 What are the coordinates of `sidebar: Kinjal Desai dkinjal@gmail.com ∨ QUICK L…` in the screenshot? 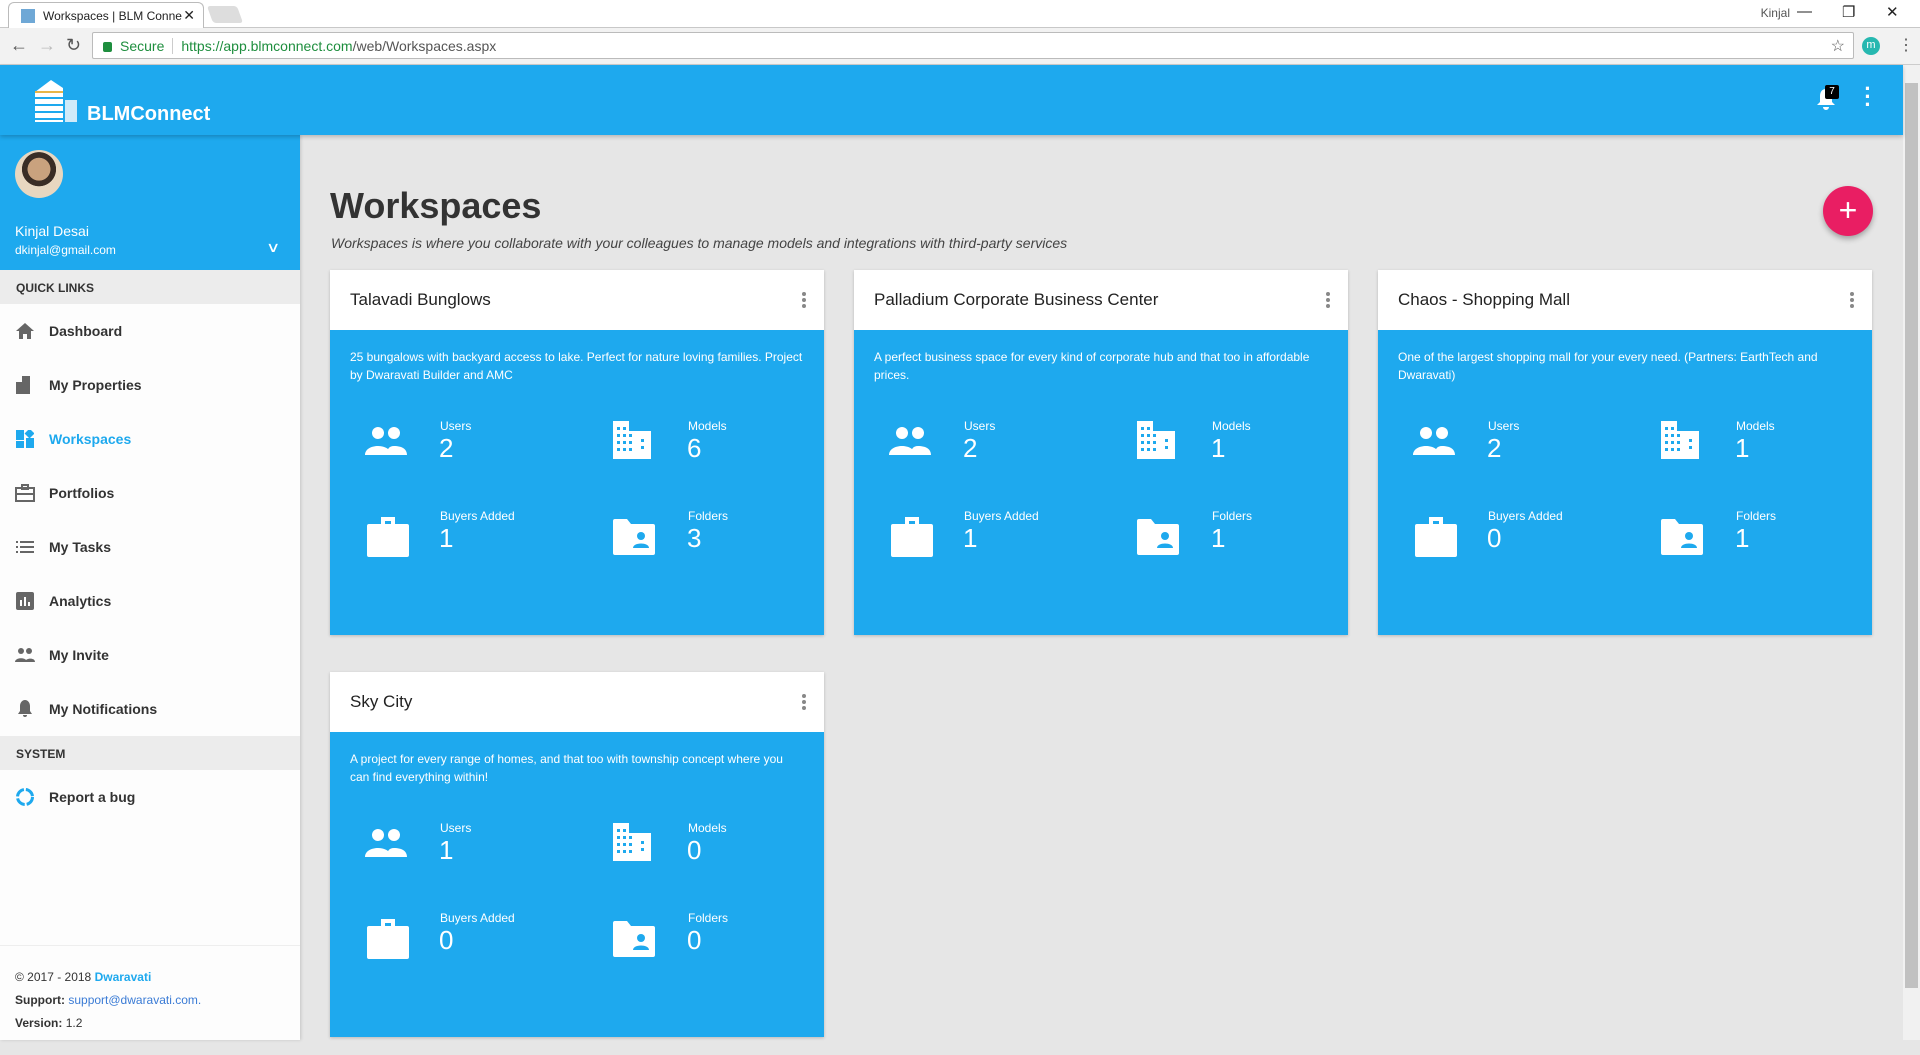 It's located at (150, 587).